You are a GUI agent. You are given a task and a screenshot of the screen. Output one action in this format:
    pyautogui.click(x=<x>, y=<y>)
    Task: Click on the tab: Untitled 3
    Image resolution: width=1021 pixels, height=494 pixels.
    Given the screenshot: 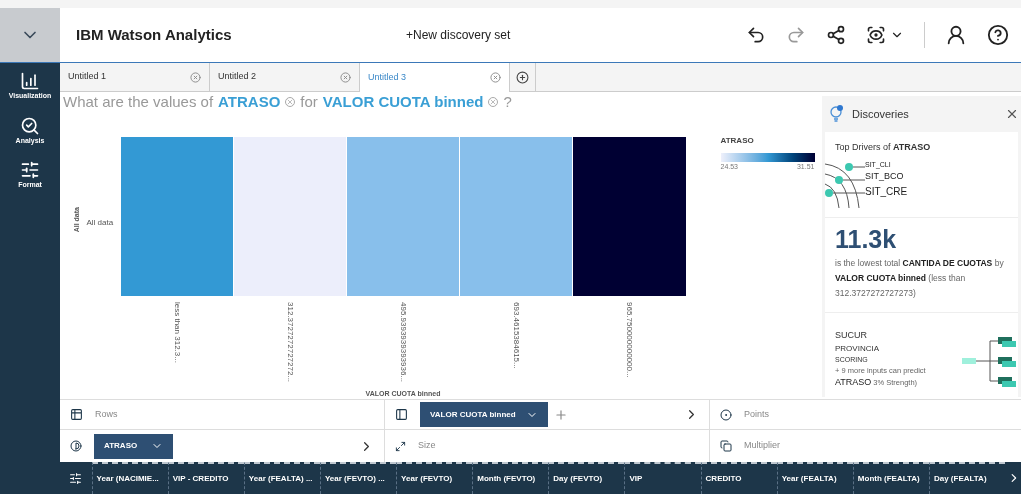 What is the action you would take?
    pyautogui.click(x=435, y=77)
    